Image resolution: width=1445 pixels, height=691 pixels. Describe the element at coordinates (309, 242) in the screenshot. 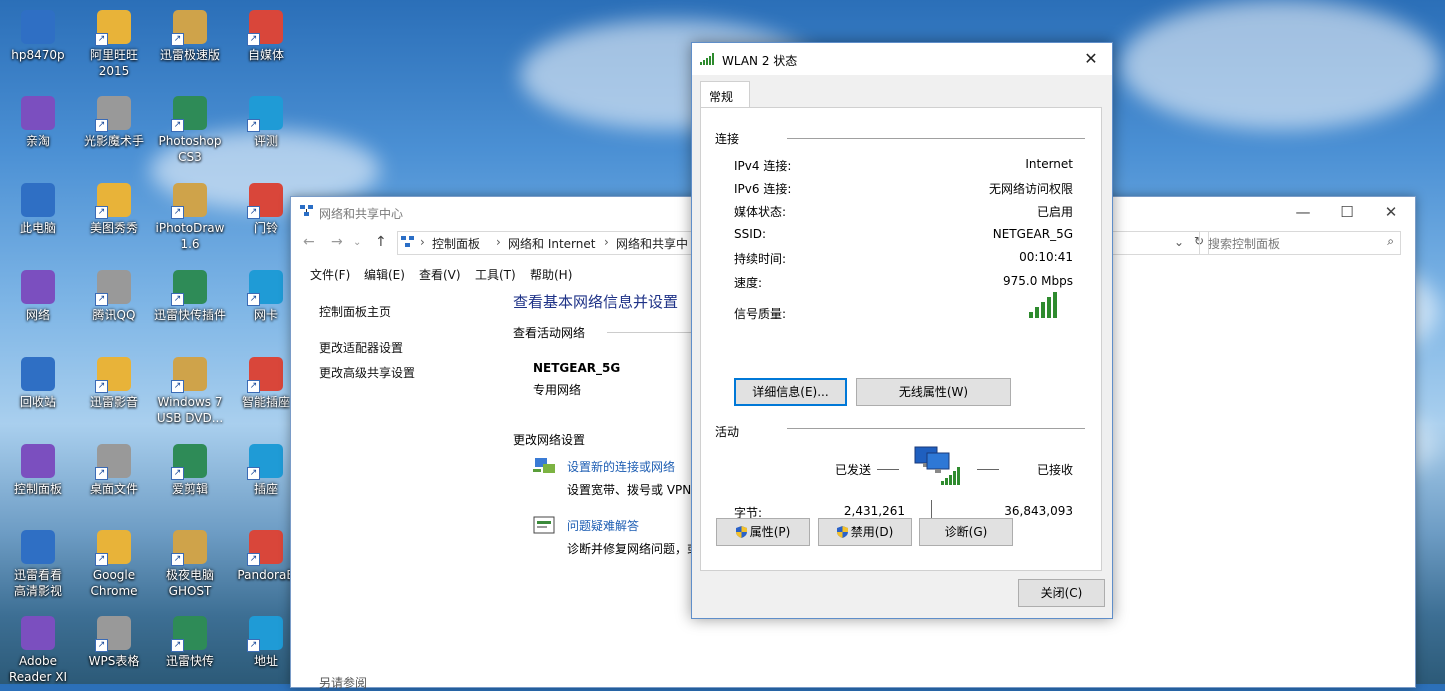

I see `back-arrow-icon: ←` at that location.